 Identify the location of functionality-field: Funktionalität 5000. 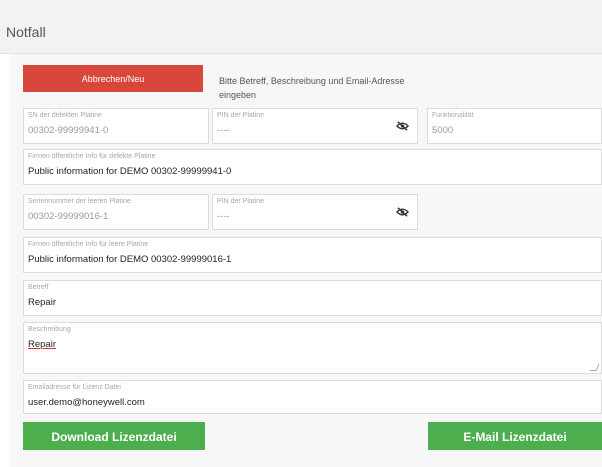
(514, 126).